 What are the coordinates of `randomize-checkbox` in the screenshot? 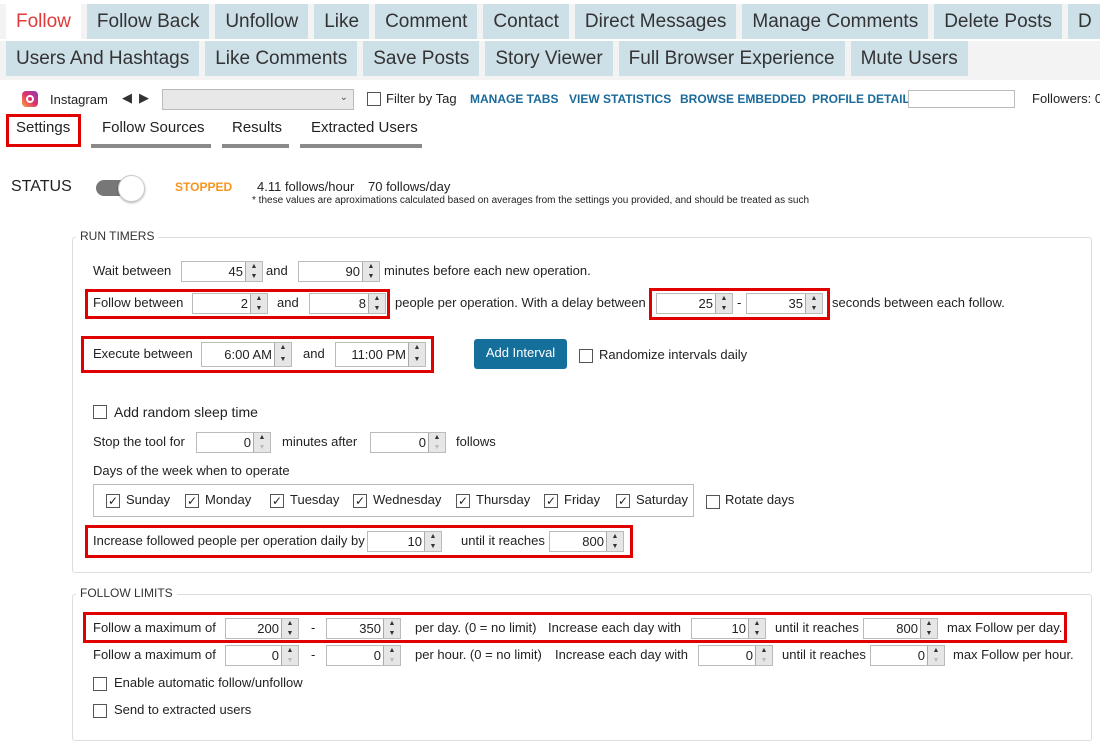 It's located at (586, 356).